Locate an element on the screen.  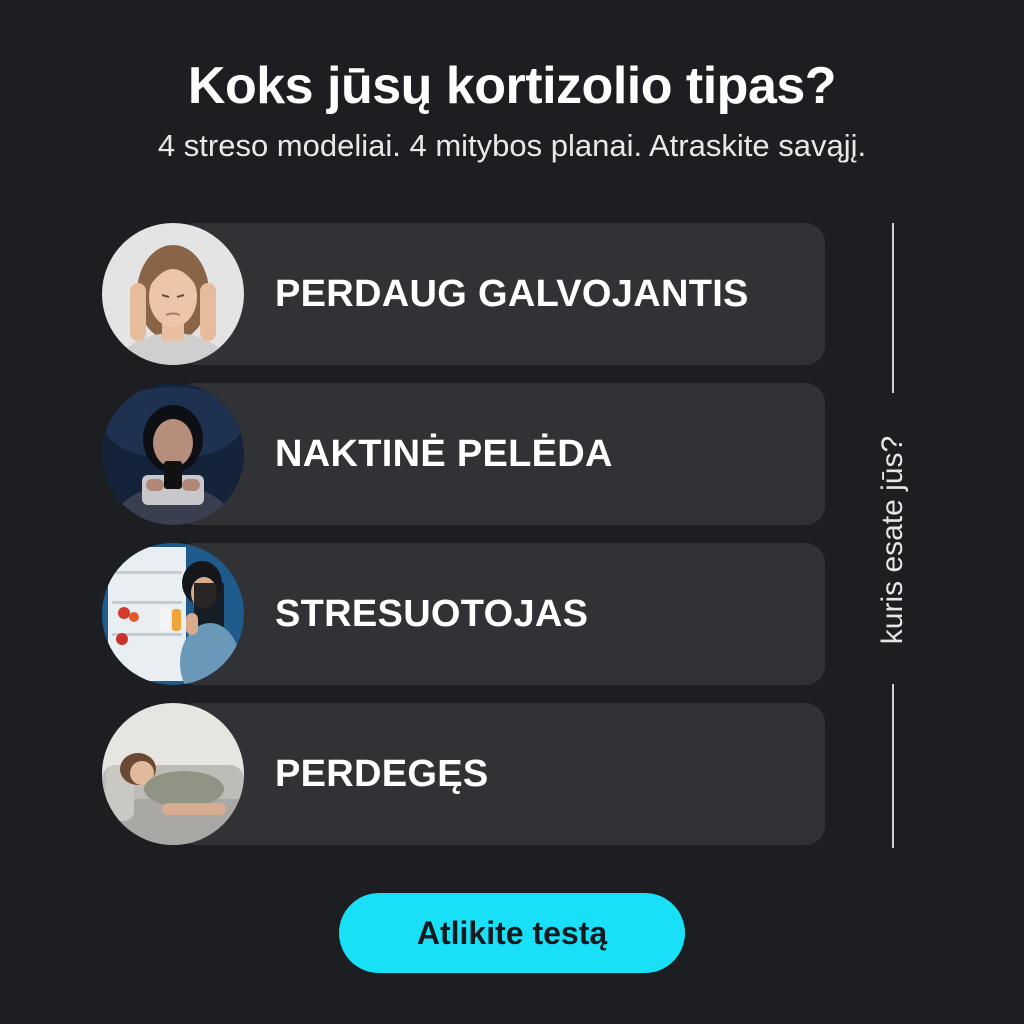
type-card-overthinker: PERDAUG GALVOJANTIS is located at coordinates (500, 294).